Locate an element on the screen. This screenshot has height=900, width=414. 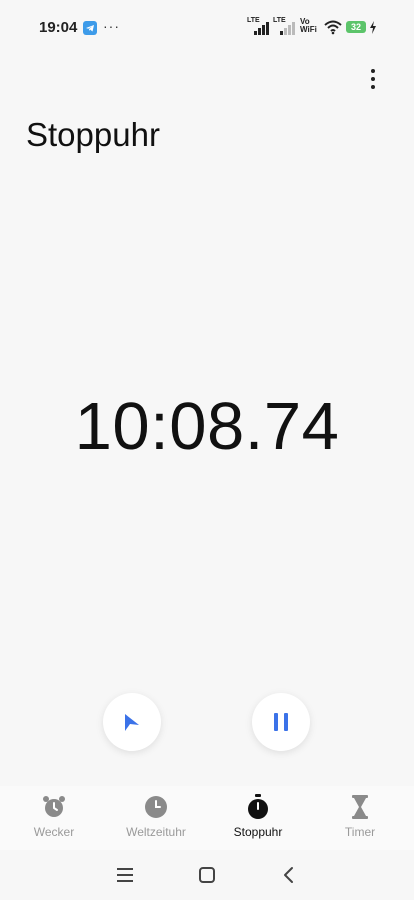
status-time: 19:04 is located at coordinates (58, 27).